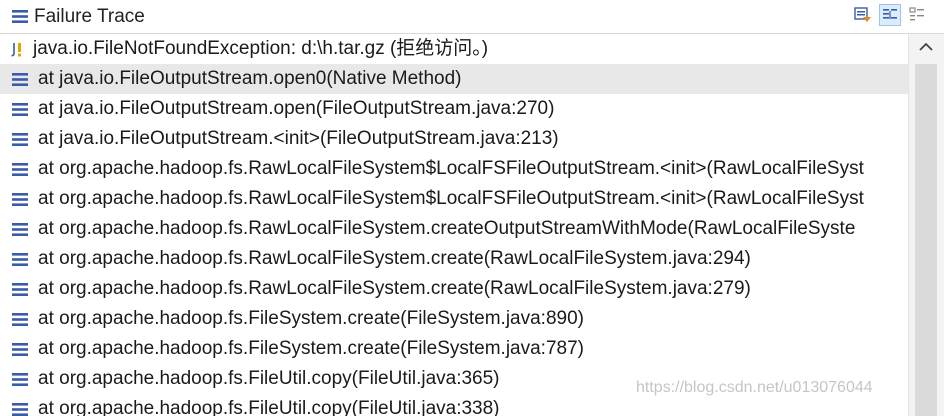 The height and width of the screenshot is (416, 944). What do you see at coordinates (926, 47) in the screenshot?
I see `scroll-up-arrow-icon` at bounding box center [926, 47].